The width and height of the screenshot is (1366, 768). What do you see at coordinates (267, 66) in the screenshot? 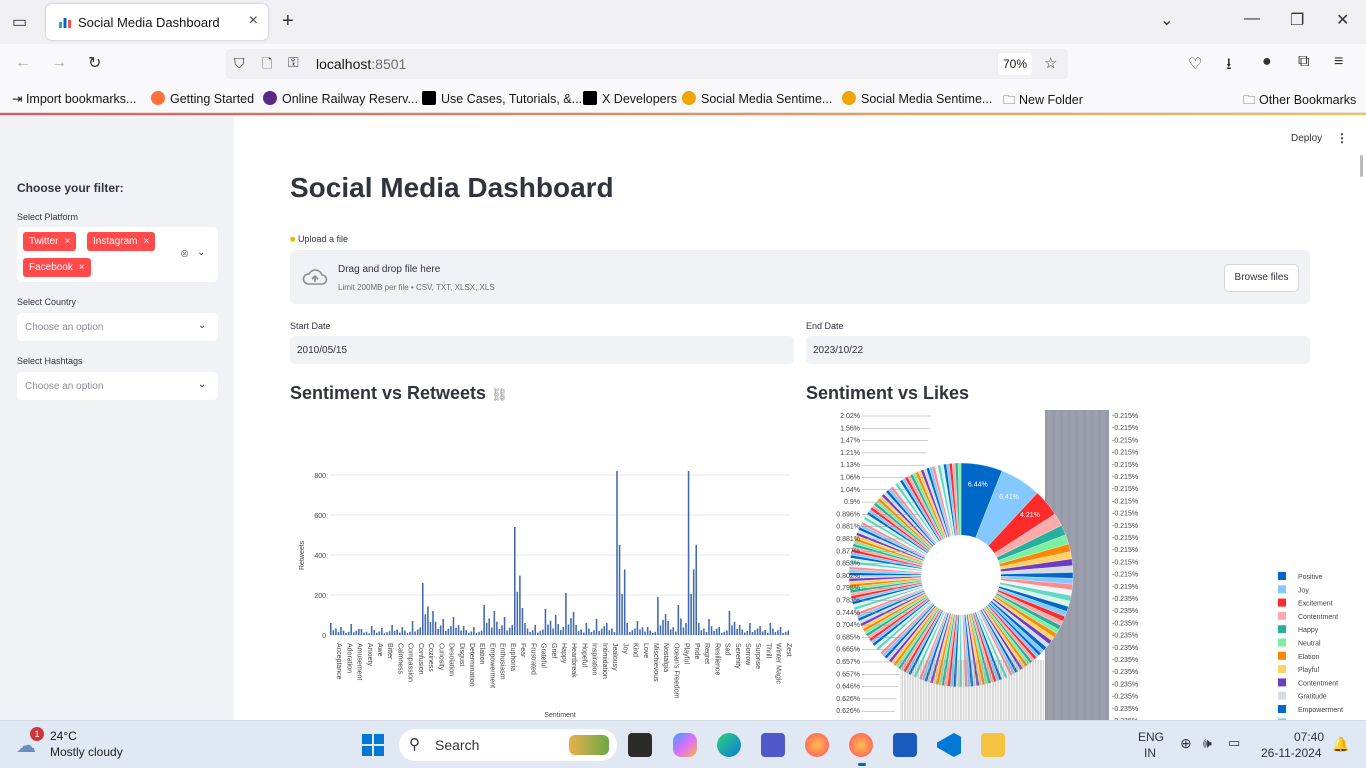
I see `page-icon: 🗋` at bounding box center [267, 66].